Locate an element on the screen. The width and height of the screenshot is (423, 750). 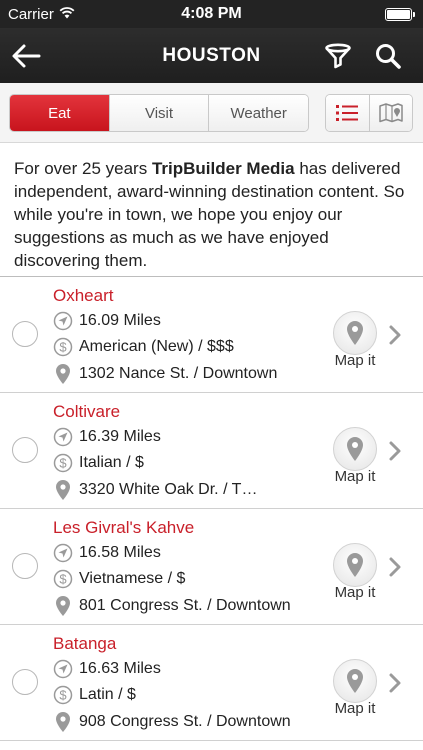
list-view-button is located at coordinates (347, 113).